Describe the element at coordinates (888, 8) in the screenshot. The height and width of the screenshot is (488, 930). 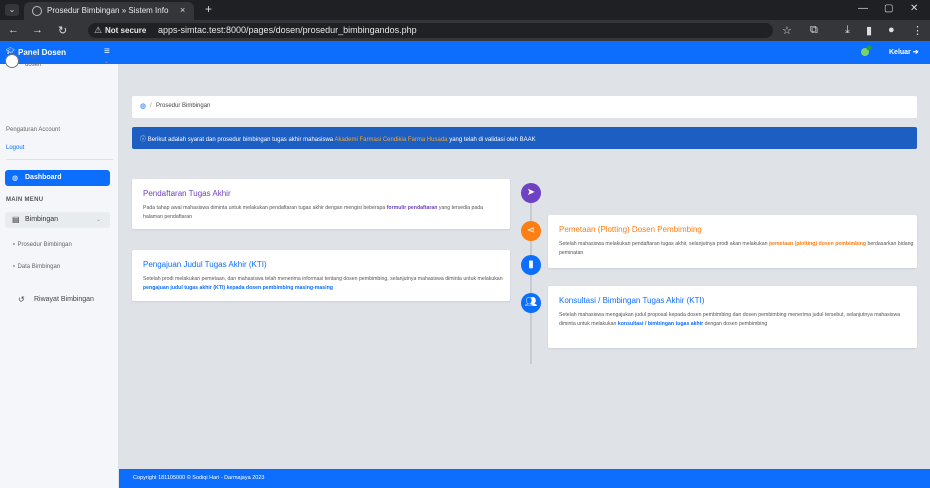
I see `restore-icon: ▢` at that location.